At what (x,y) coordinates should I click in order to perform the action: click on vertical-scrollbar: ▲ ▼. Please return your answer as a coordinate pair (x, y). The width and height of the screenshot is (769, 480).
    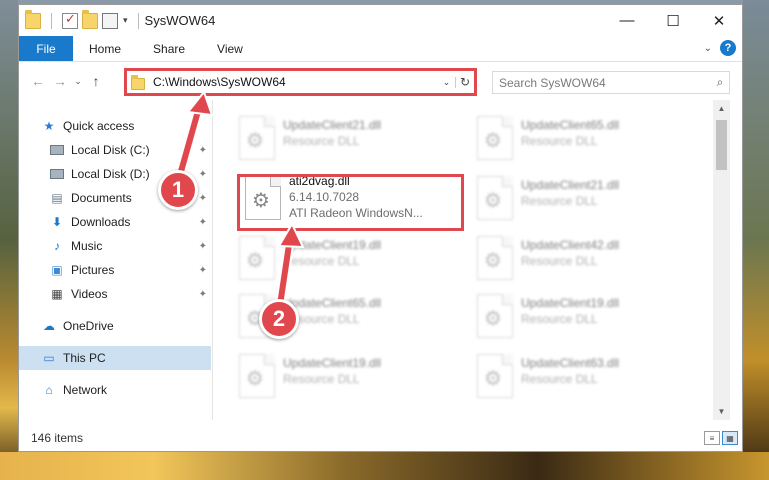
    Looking at the image, I should click on (721, 260).